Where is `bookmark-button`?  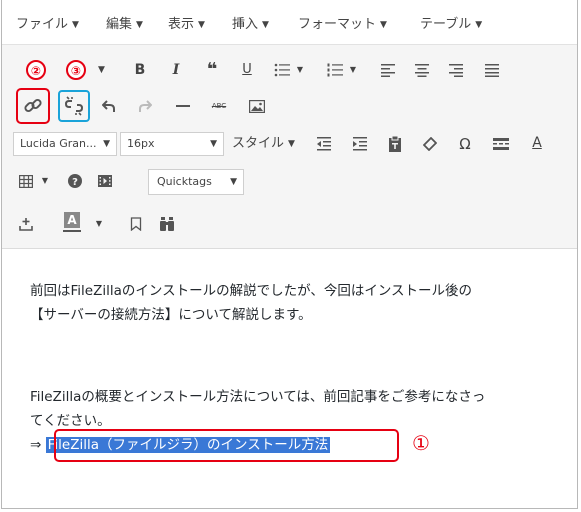
bookmark-button is located at coordinates (136, 224).